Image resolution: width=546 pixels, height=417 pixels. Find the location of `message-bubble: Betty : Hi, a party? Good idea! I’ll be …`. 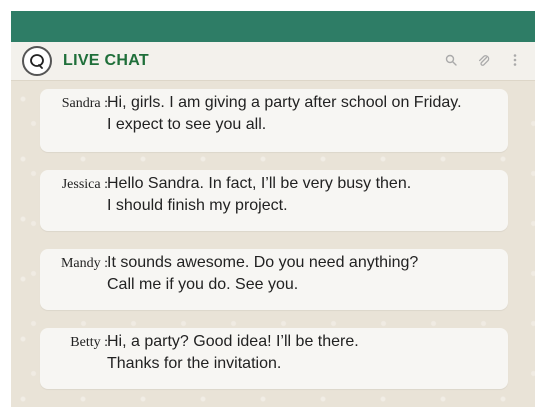

message-bubble: Betty : Hi, a party? Good idea! I’ll be … is located at coordinates (274, 358).